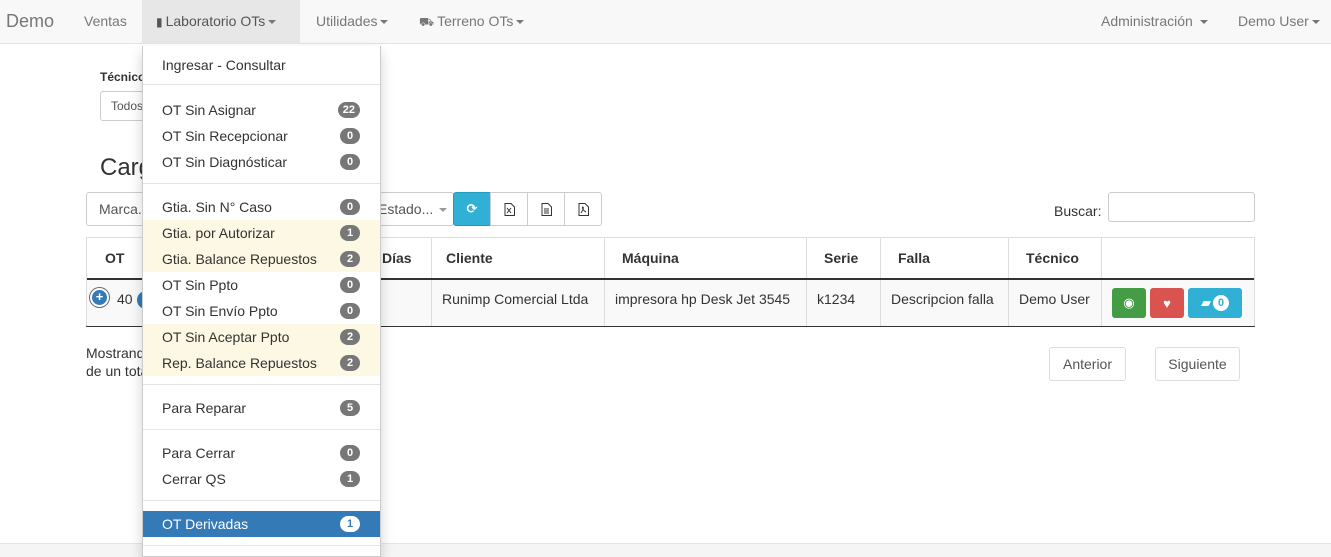  What do you see at coordinates (217, 207) in the screenshot?
I see `menu-item-label: Gtia. Sin N° Caso` at bounding box center [217, 207].